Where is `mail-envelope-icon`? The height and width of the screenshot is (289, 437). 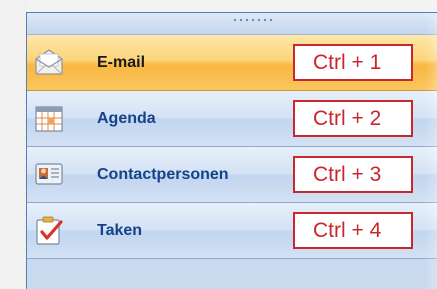 mail-envelope-icon is located at coordinates (49, 62).